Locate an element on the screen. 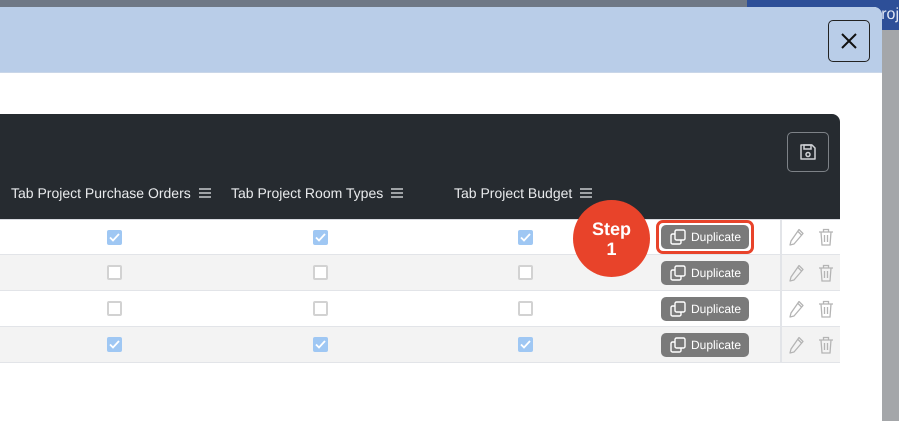  column-header: Tab Project Budget is located at coordinates (513, 193).